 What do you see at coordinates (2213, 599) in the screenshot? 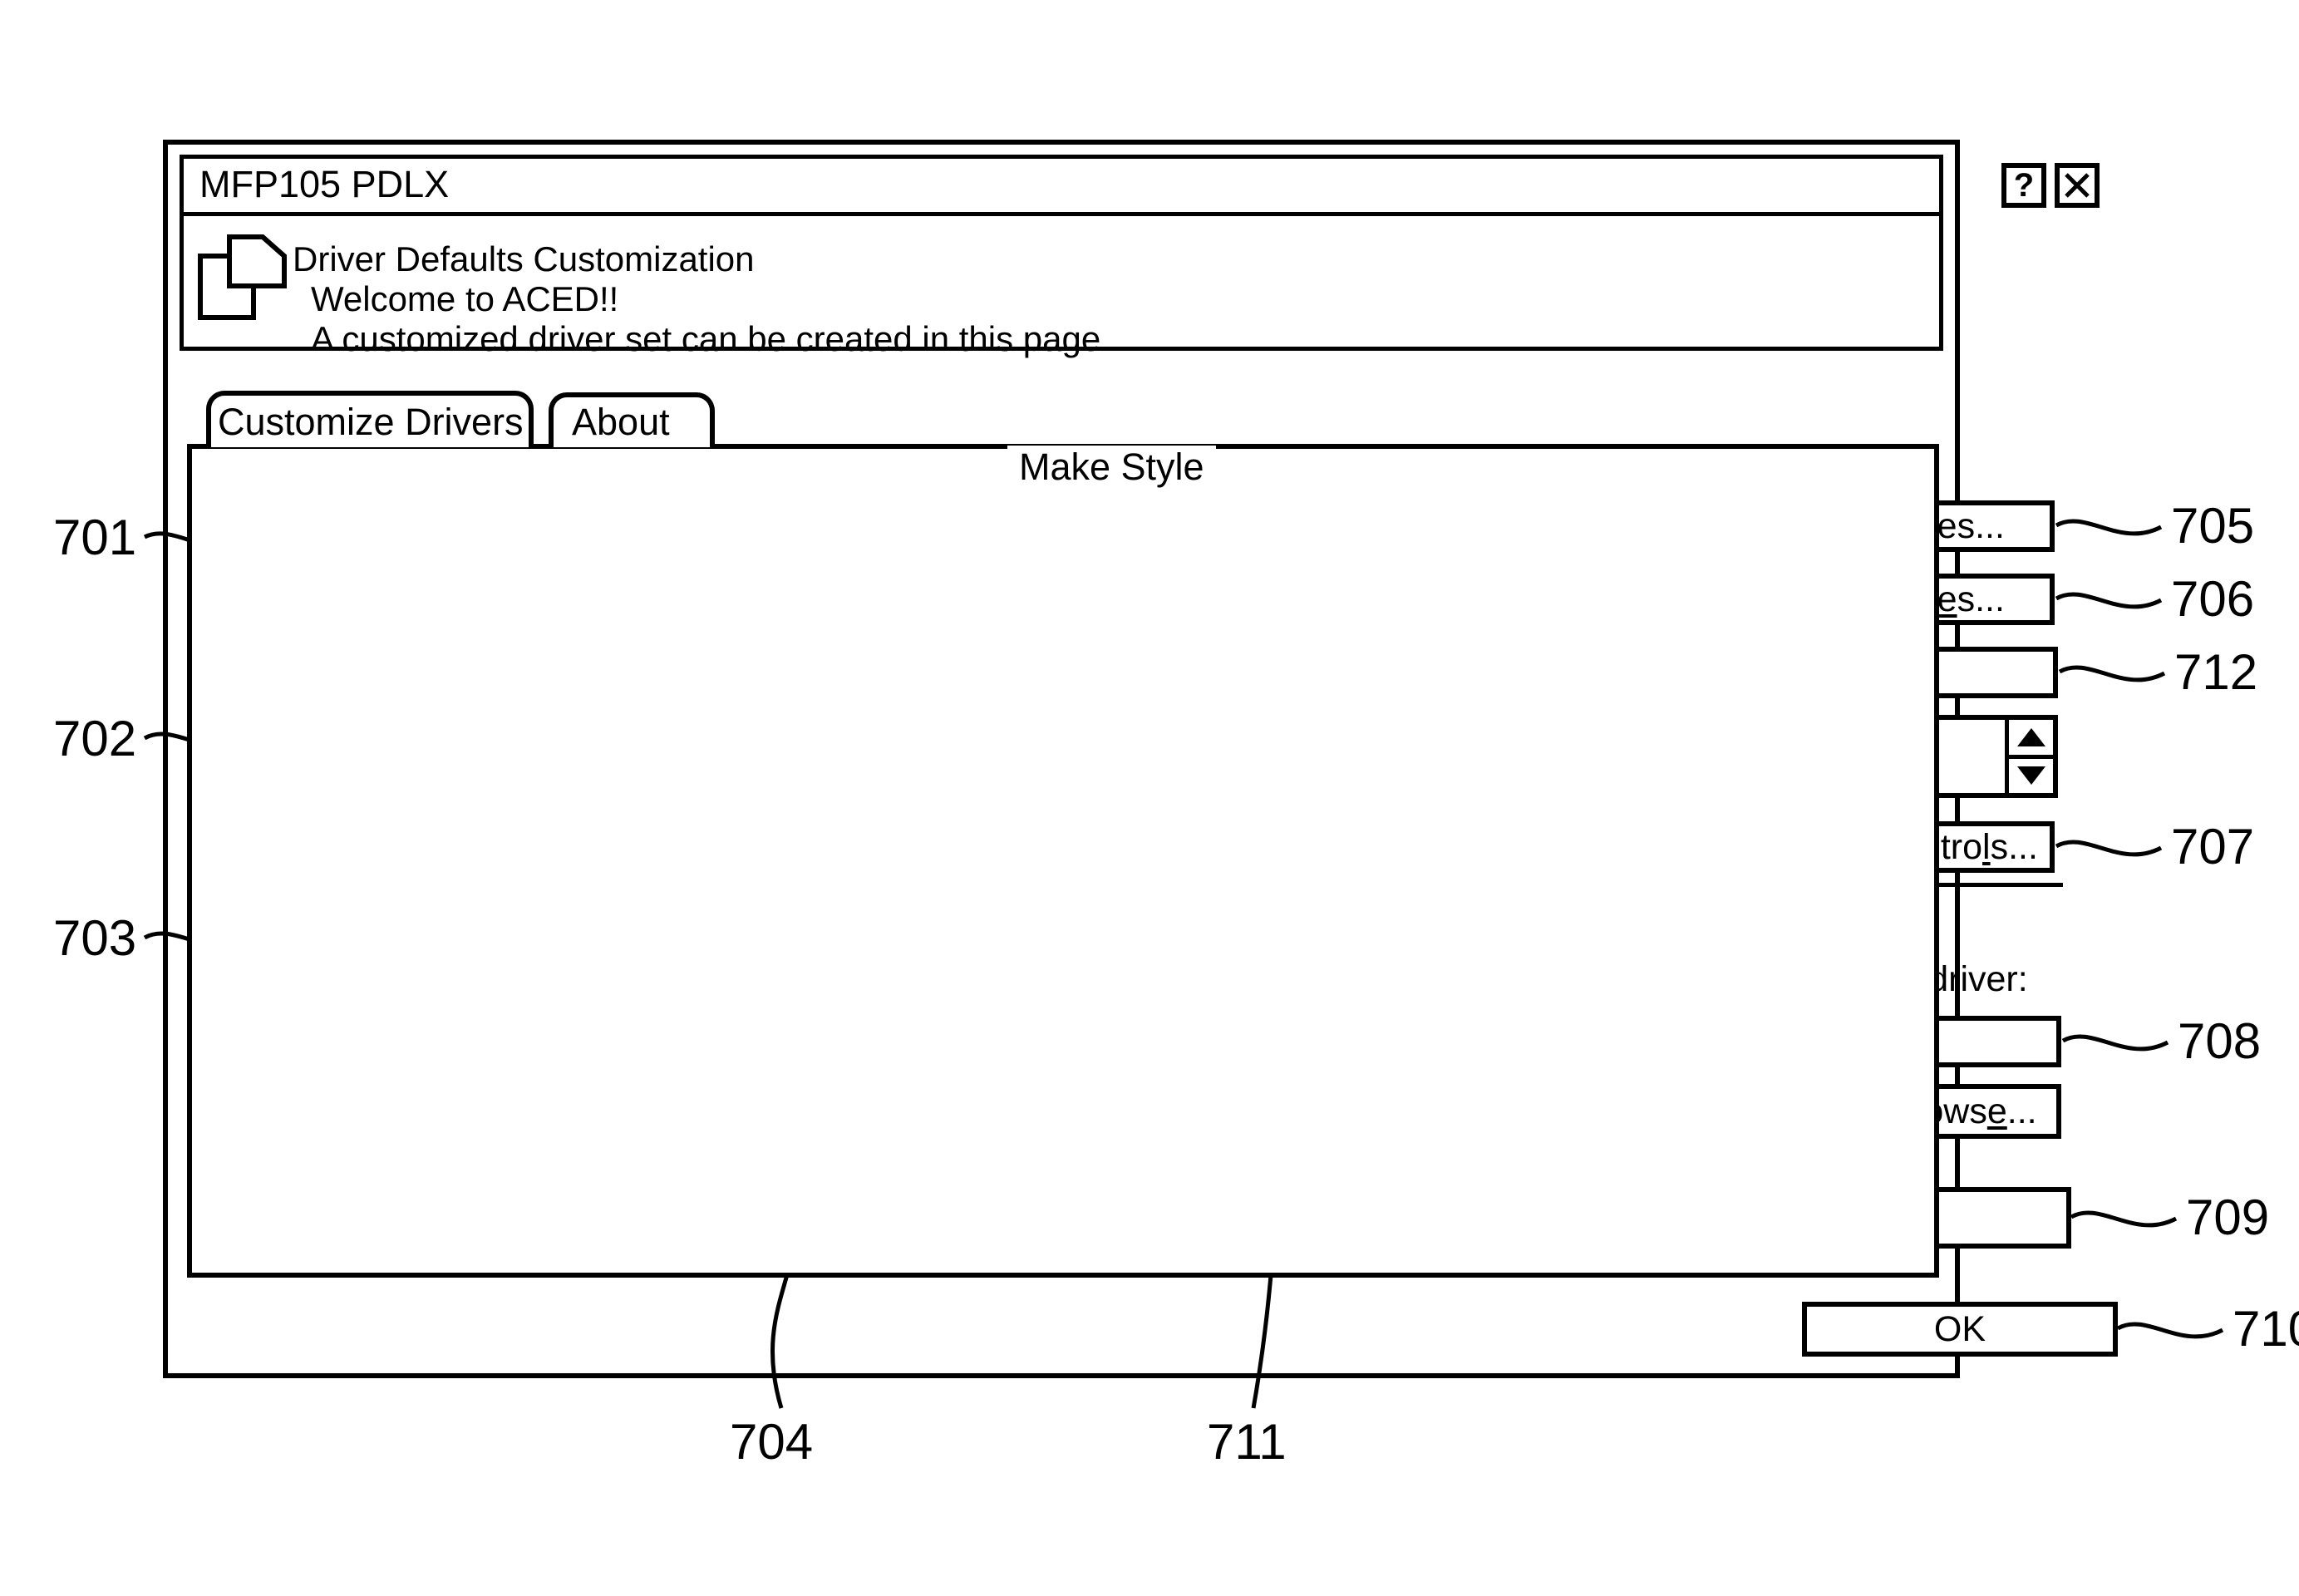
I see `ref-706: 706` at bounding box center [2213, 599].